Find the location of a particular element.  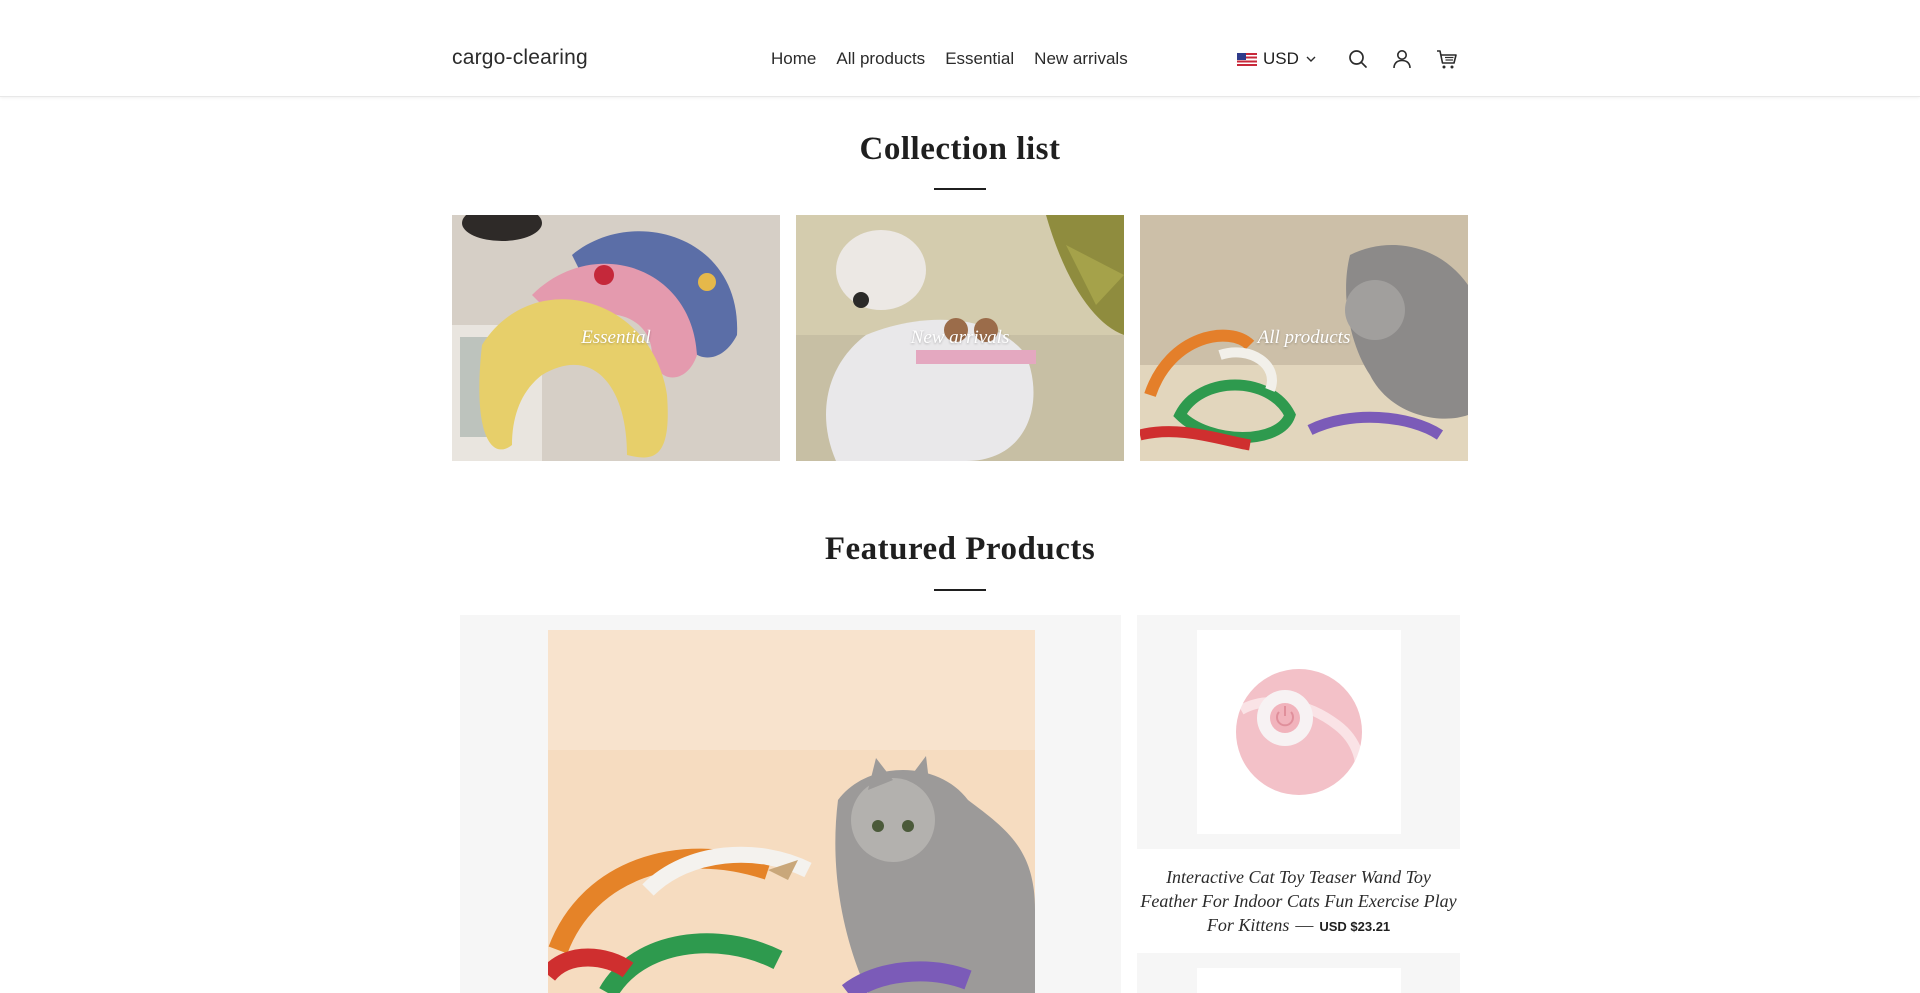

collection-tile-new-arrivals: New arrivals is located at coordinates (960, 338).